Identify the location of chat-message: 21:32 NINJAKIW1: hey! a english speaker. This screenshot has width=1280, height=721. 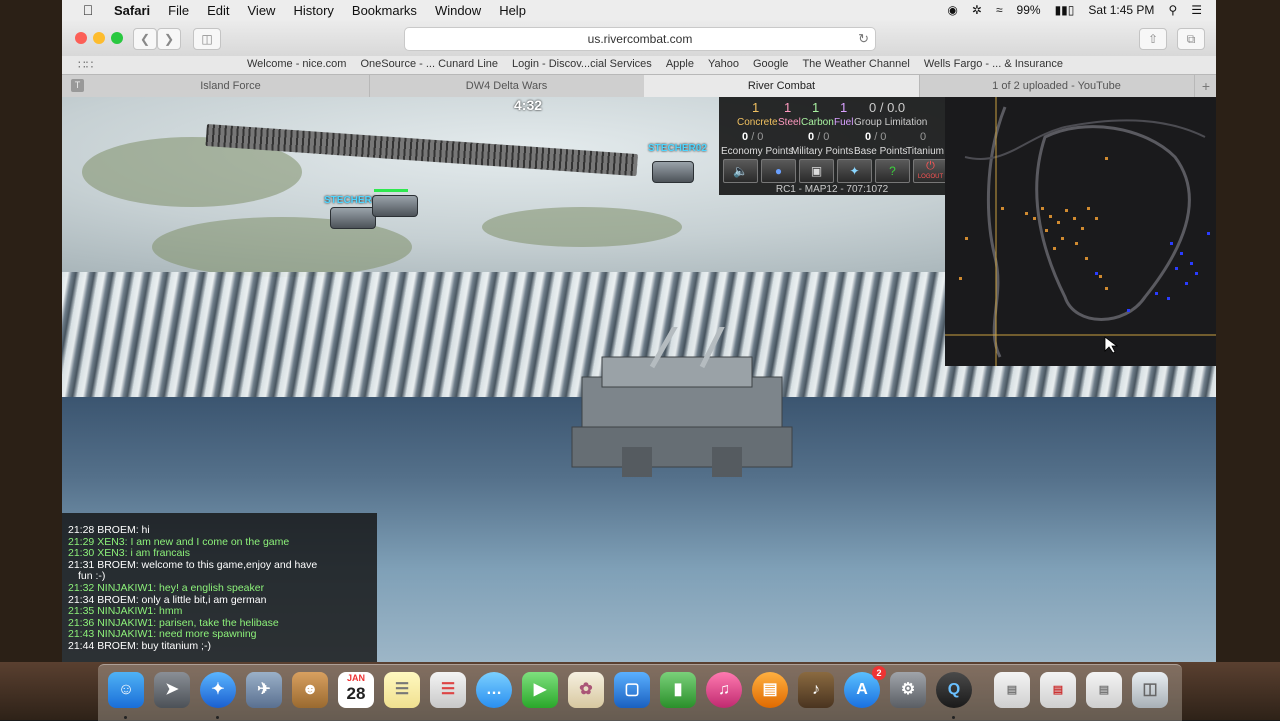
(166, 587).